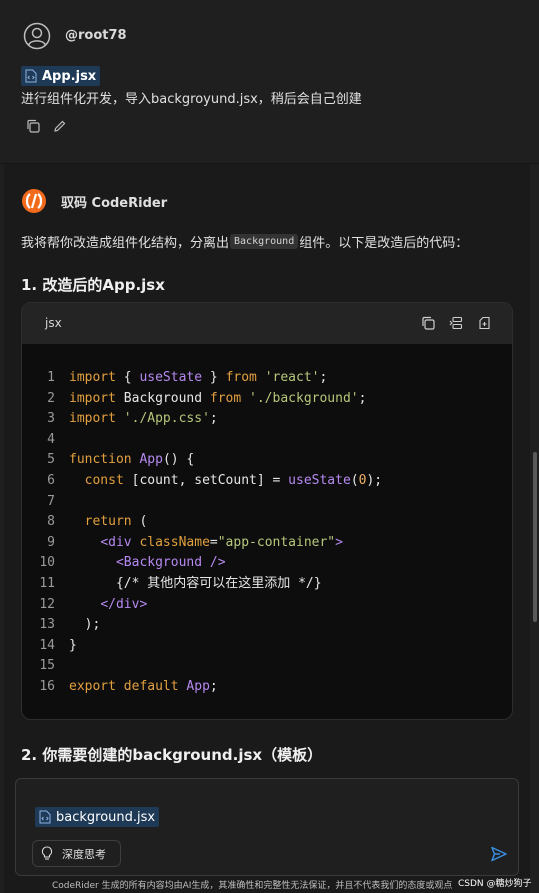 This screenshot has width=539, height=893. What do you see at coordinates (51, 501) in the screenshot?
I see `line-number: 7` at bounding box center [51, 501].